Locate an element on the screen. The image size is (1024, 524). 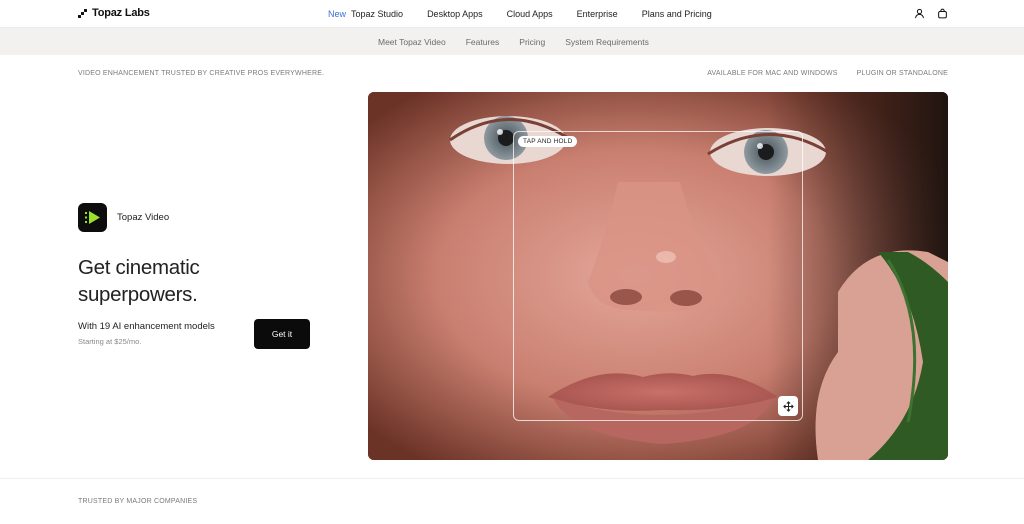
tap-and-hold-label: TAP AND HOLD is located at coordinates (548, 141).